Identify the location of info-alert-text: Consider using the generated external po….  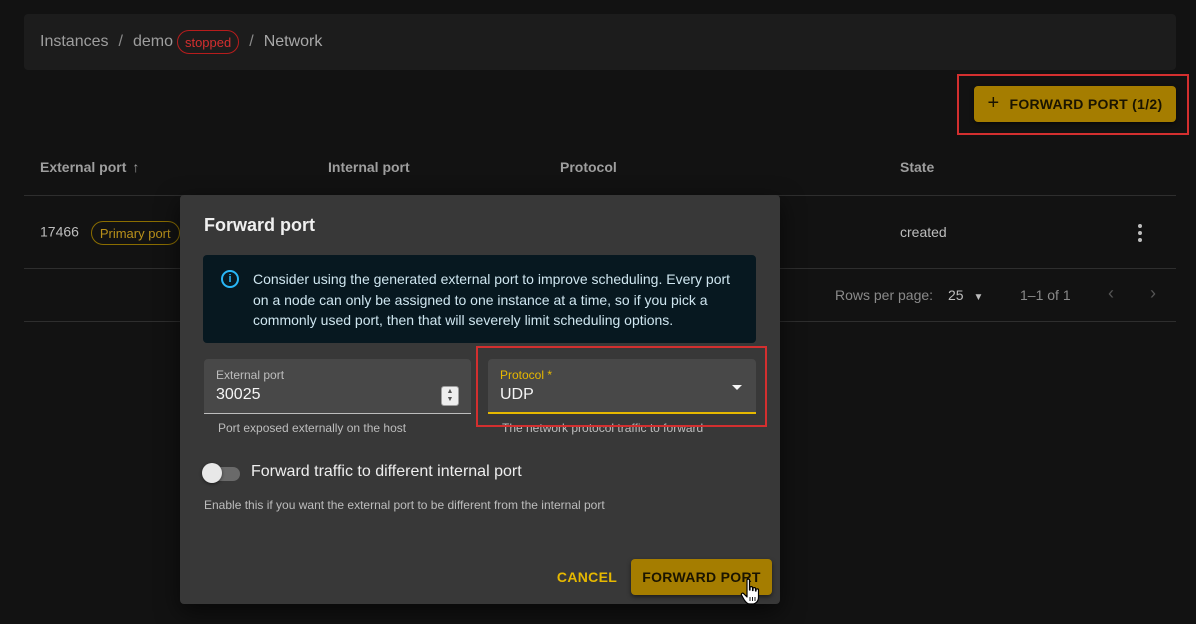
(492, 299).